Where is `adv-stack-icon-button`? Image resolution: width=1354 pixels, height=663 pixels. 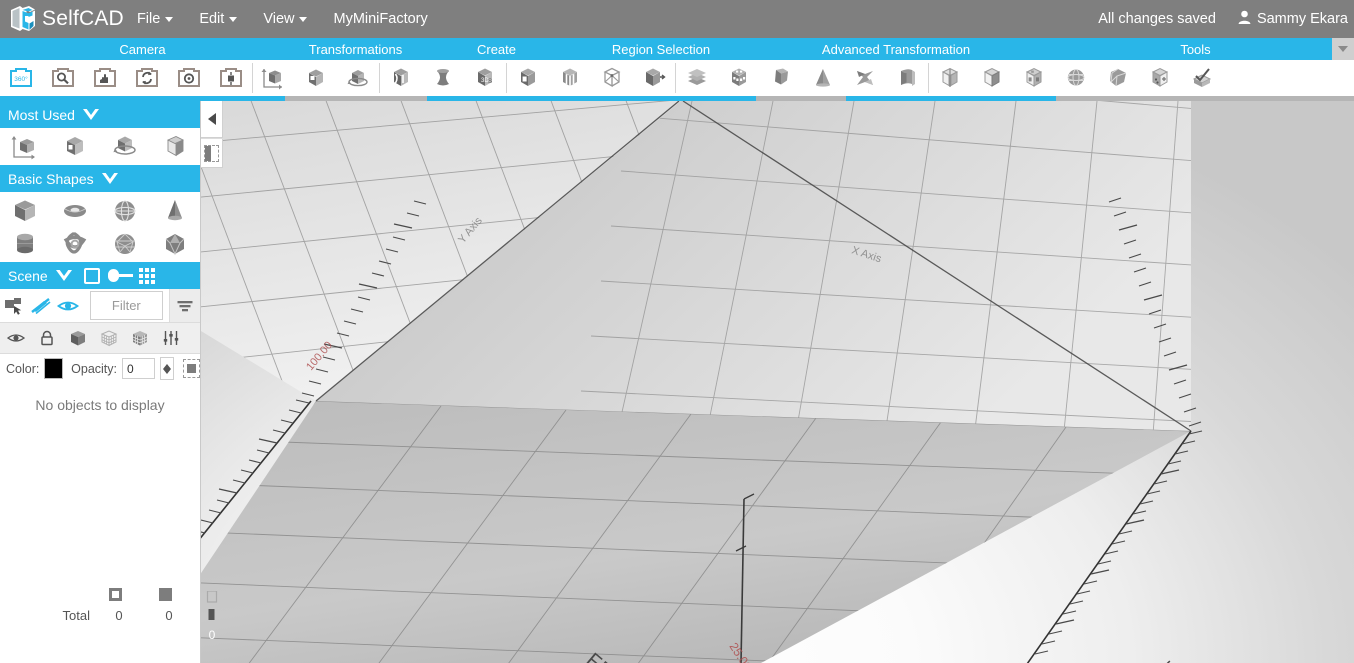
adv-stack-icon-button is located at coordinates (697, 78).